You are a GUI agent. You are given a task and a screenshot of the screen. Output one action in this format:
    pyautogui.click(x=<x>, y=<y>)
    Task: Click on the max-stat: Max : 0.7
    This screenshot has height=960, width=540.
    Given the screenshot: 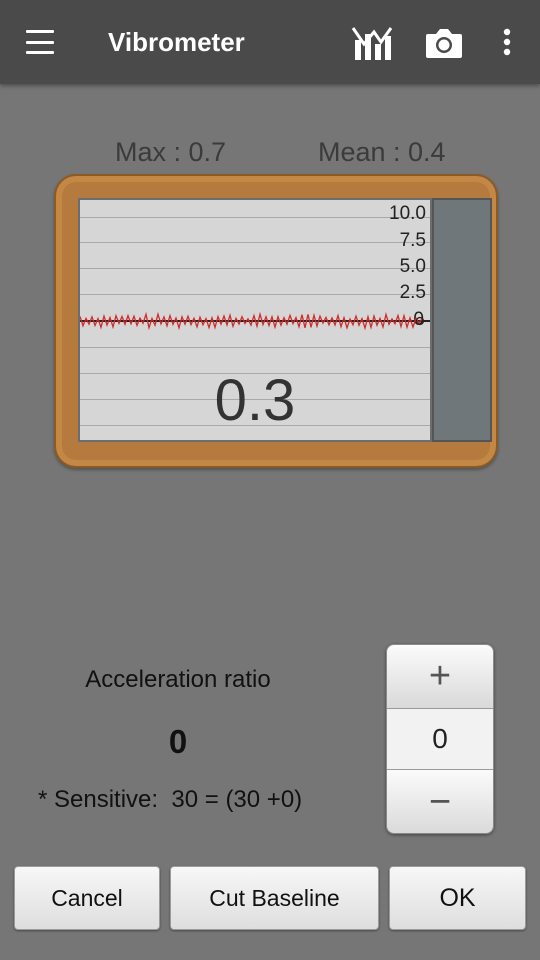 What is the action you would take?
    pyautogui.click(x=171, y=152)
    